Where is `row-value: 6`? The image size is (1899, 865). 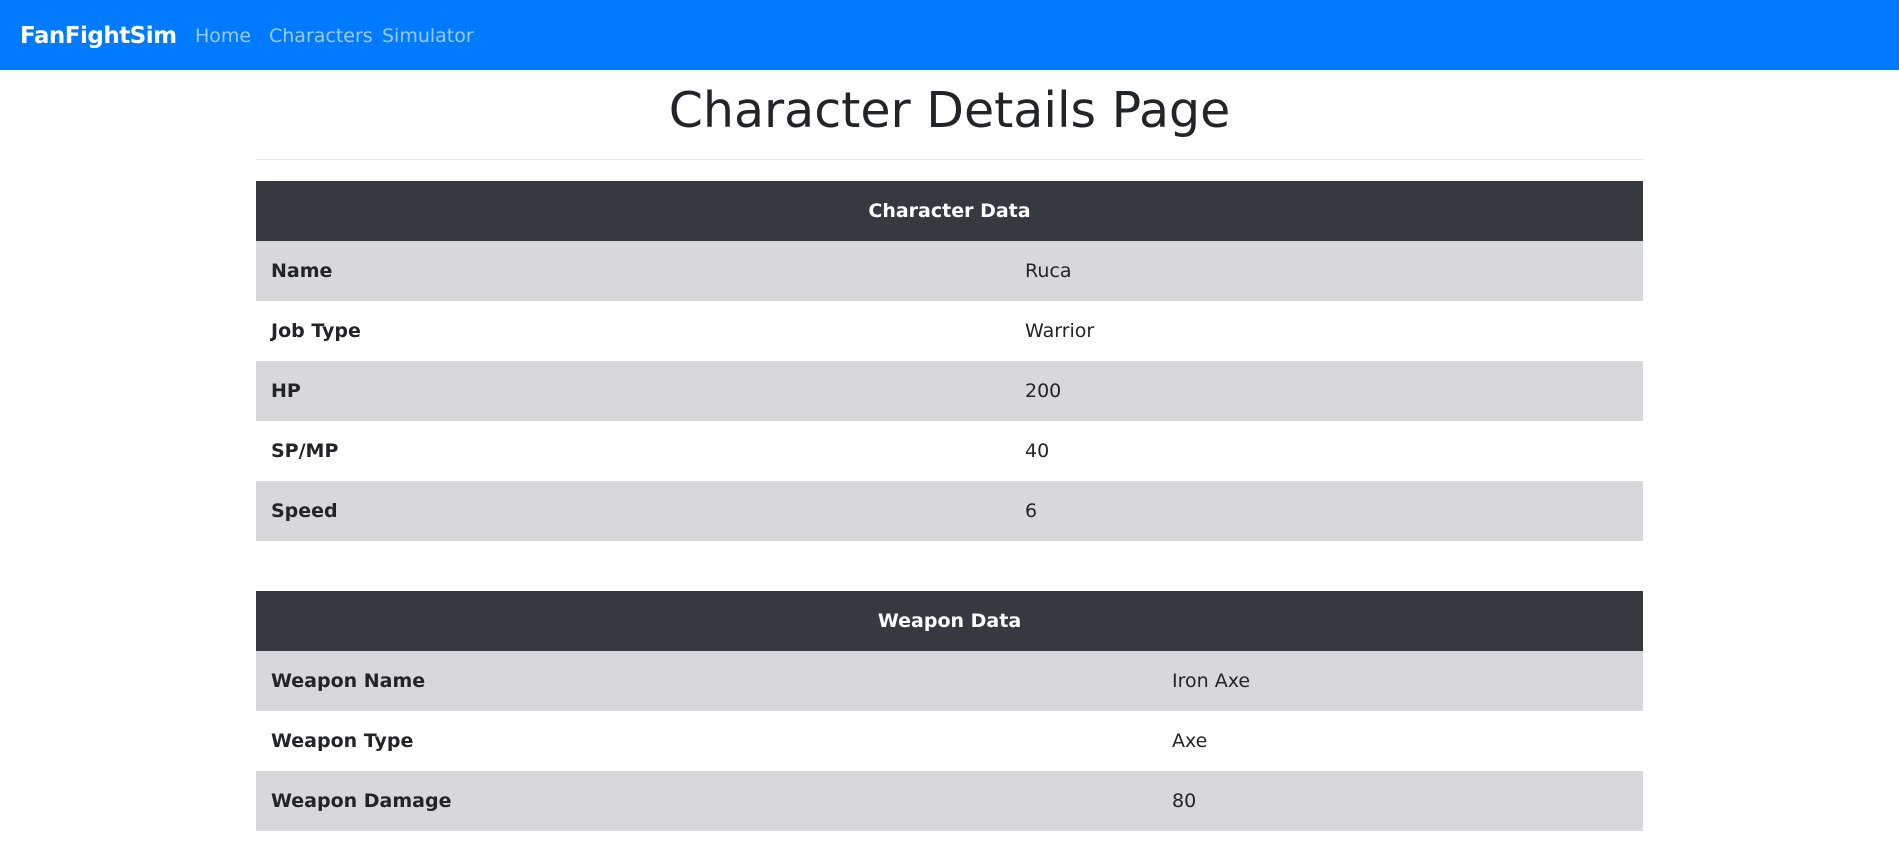
row-value: 6 is located at coordinates (1326, 511).